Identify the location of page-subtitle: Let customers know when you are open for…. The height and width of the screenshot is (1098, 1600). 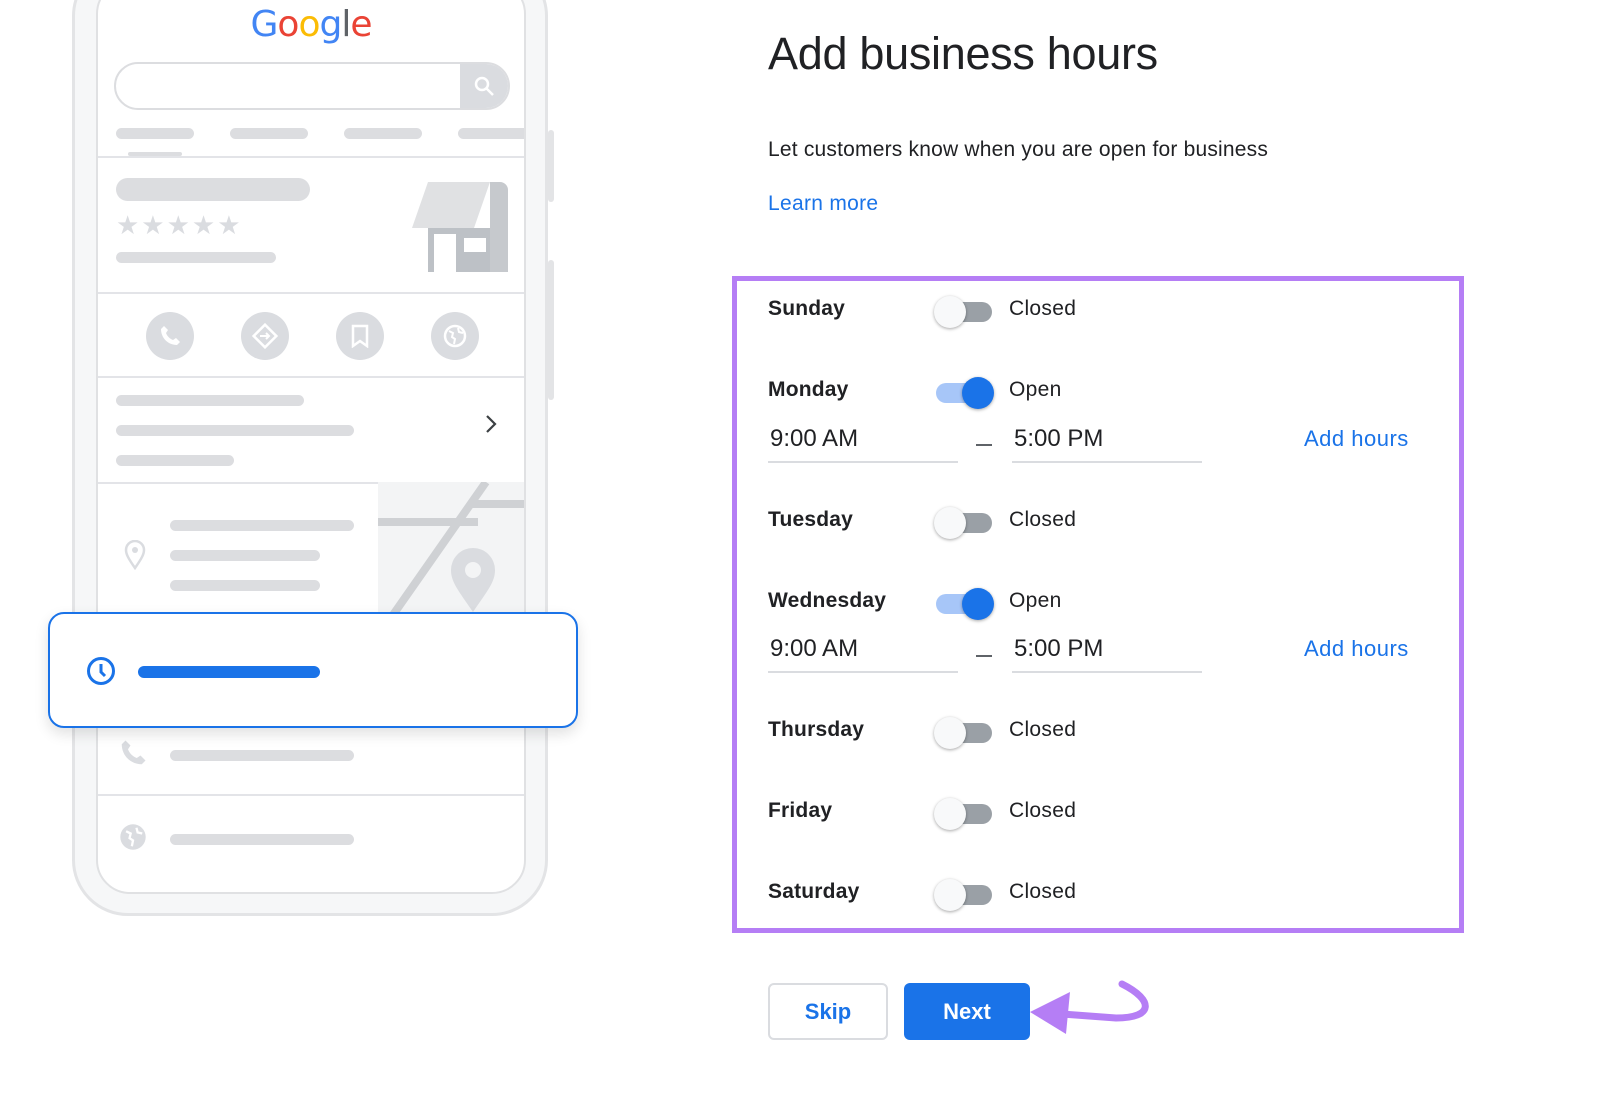
(1018, 149).